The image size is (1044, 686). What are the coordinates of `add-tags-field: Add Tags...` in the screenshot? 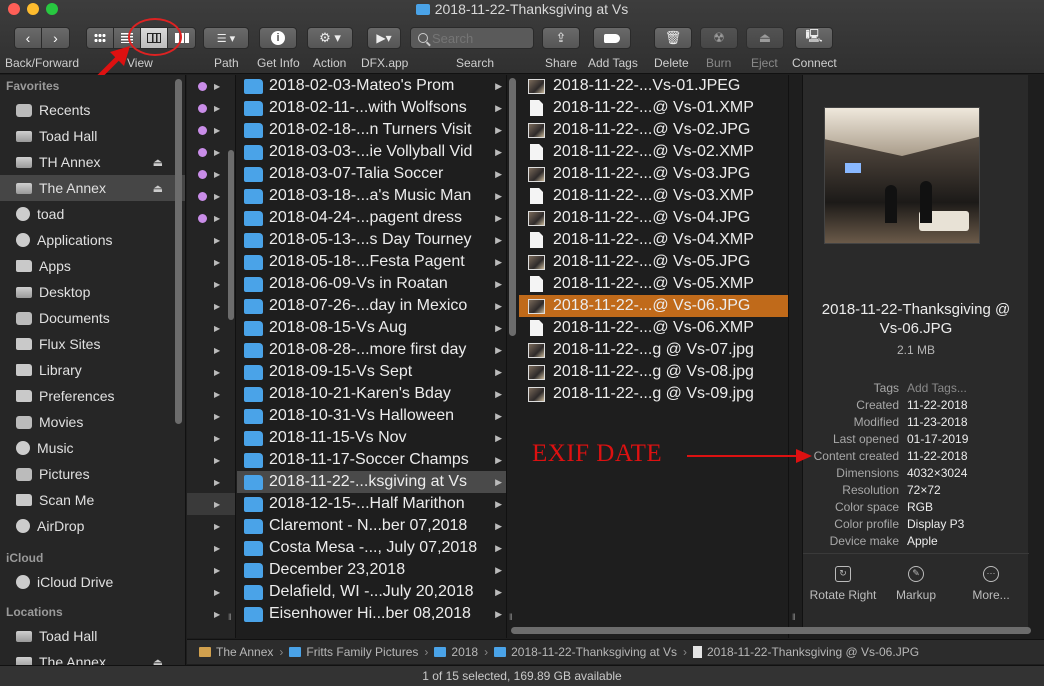 It's located at (937, 388).